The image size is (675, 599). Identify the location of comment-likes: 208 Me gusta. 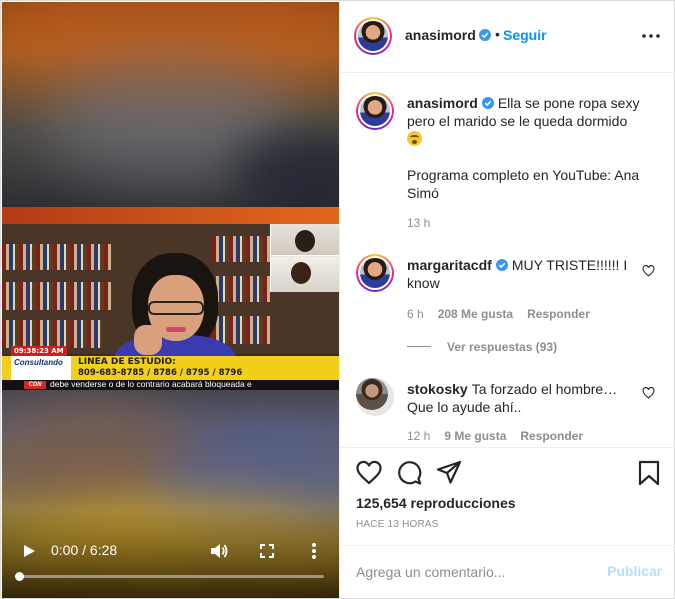
(475, 314).